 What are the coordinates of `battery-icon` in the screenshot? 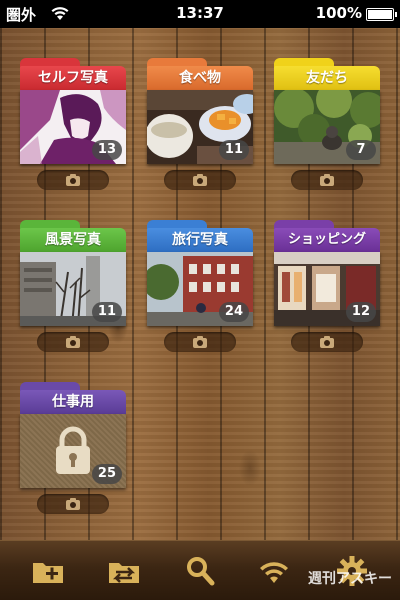 It's located at (381, 14).